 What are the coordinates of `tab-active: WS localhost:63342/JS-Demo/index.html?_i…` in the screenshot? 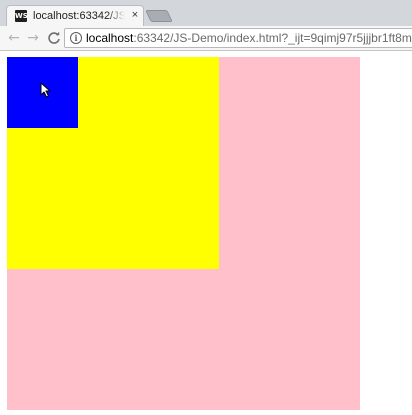 It's located at (75, 15).